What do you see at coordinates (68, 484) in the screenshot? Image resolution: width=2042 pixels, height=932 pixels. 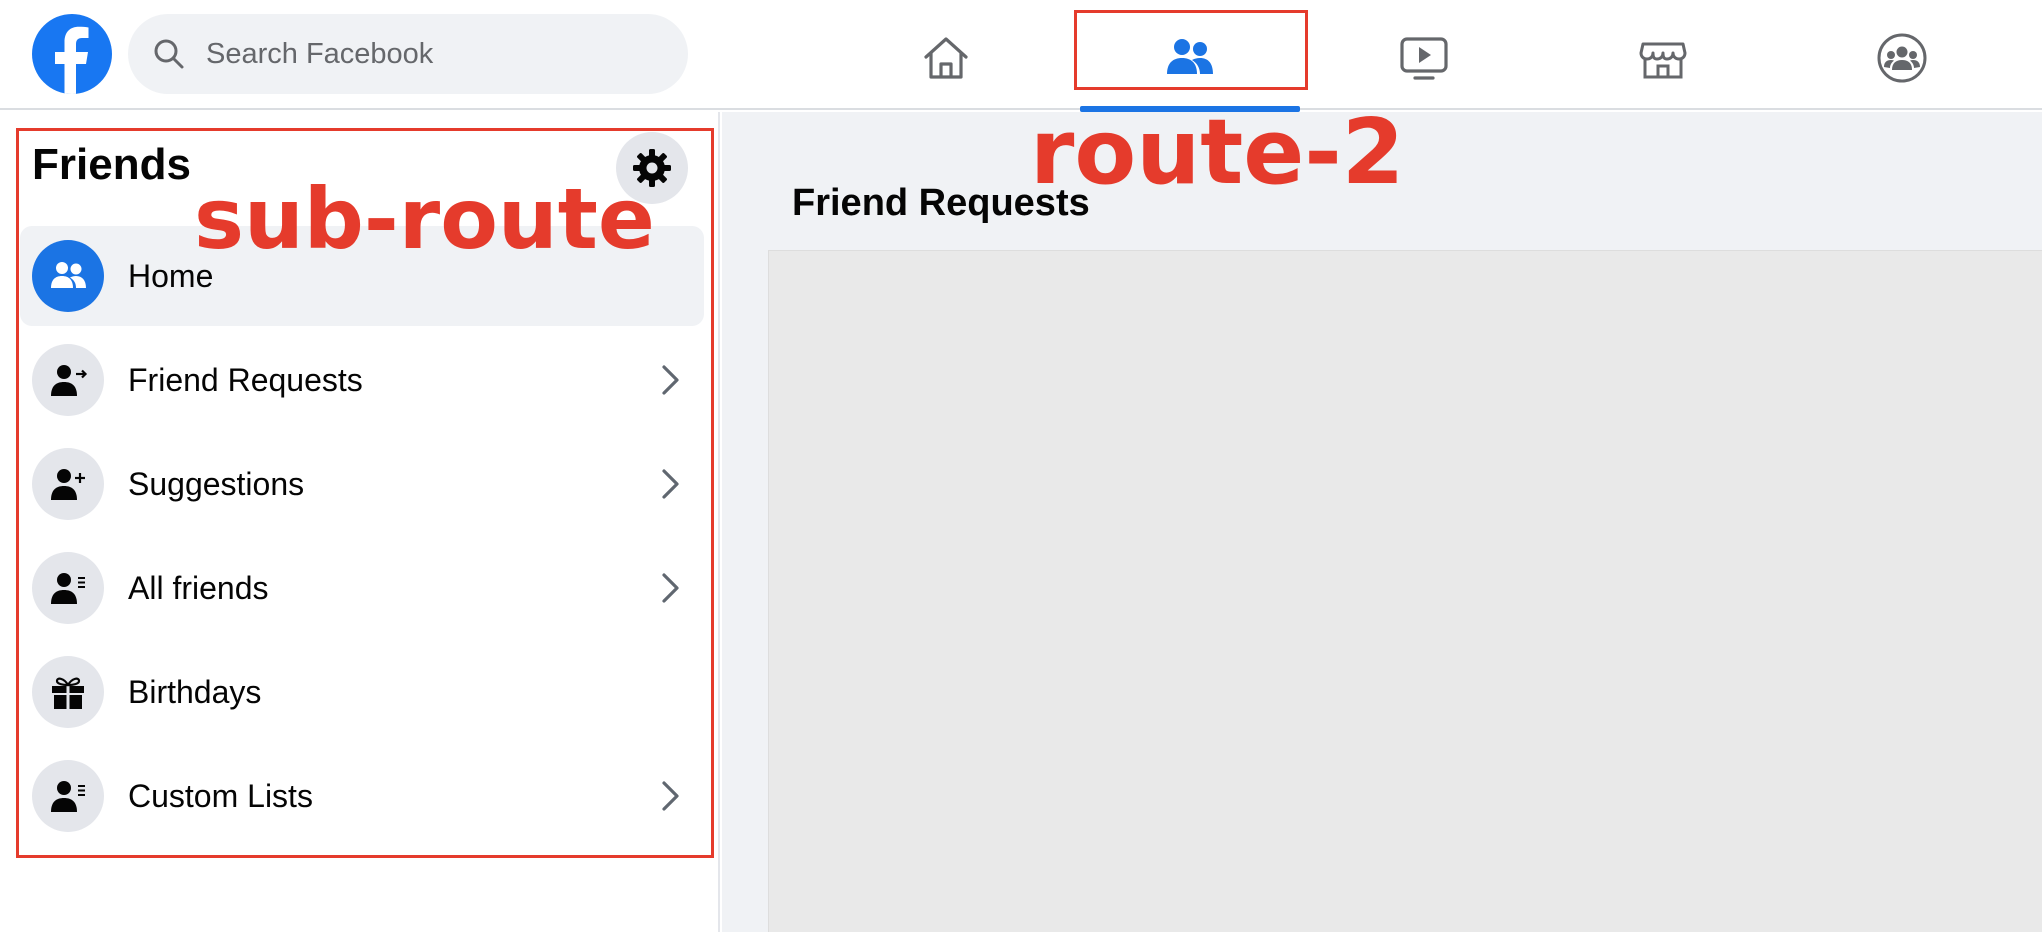 I see `person-plus-icon` at bounding box center [68, 484].